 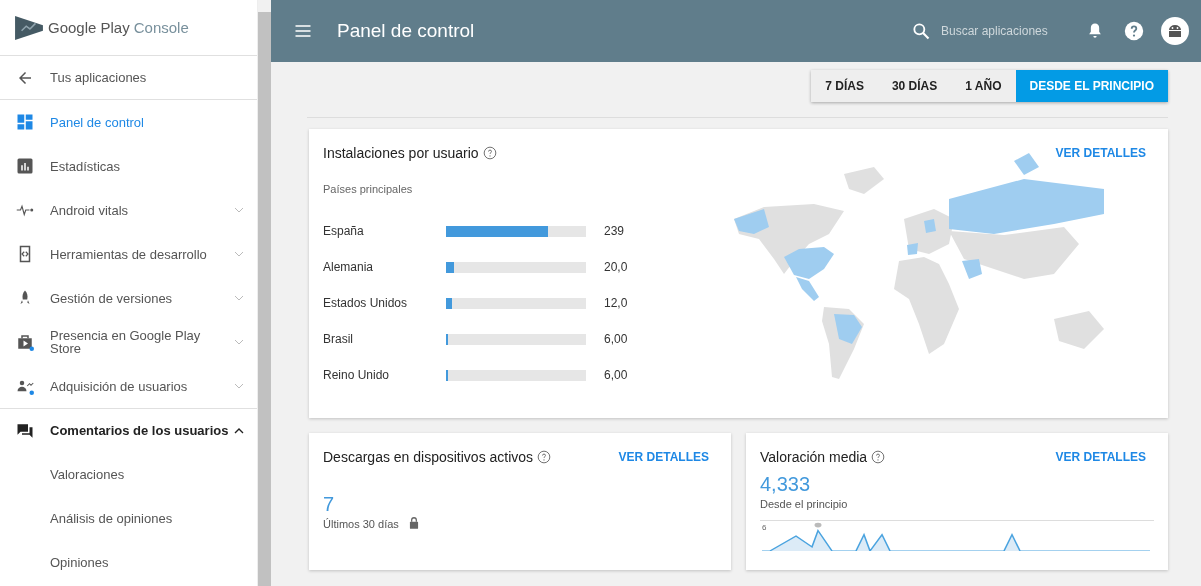 I want to click on metric-value: 7, so click(x=329, y=504).